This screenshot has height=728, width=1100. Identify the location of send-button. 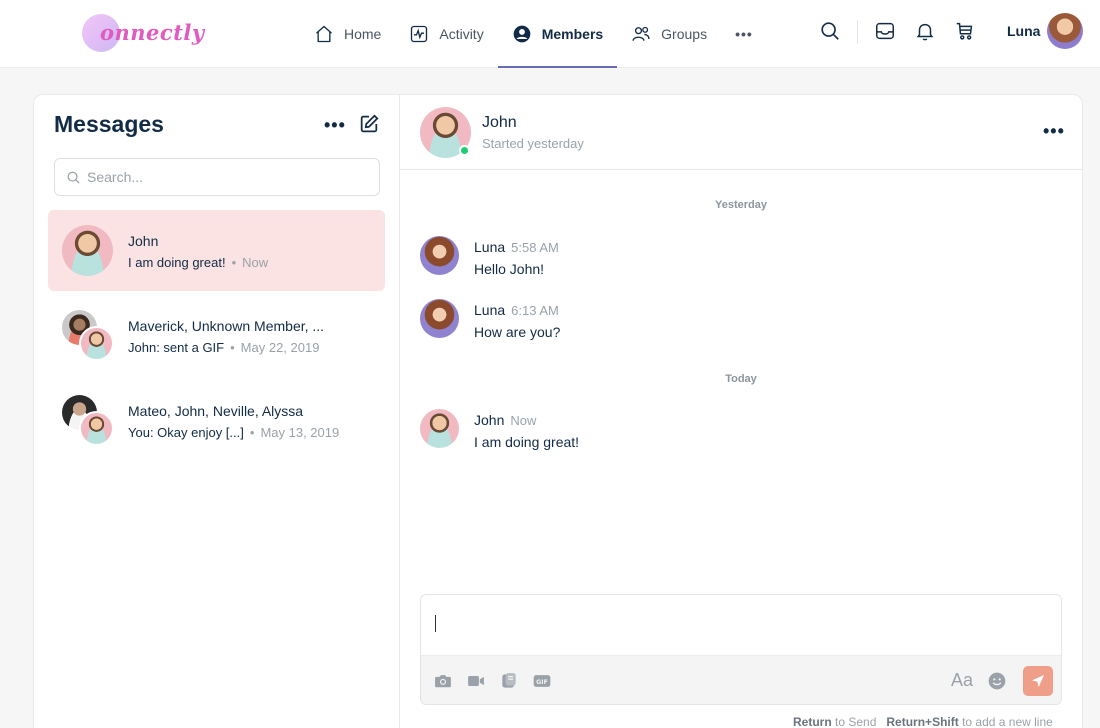
(1038, 681).